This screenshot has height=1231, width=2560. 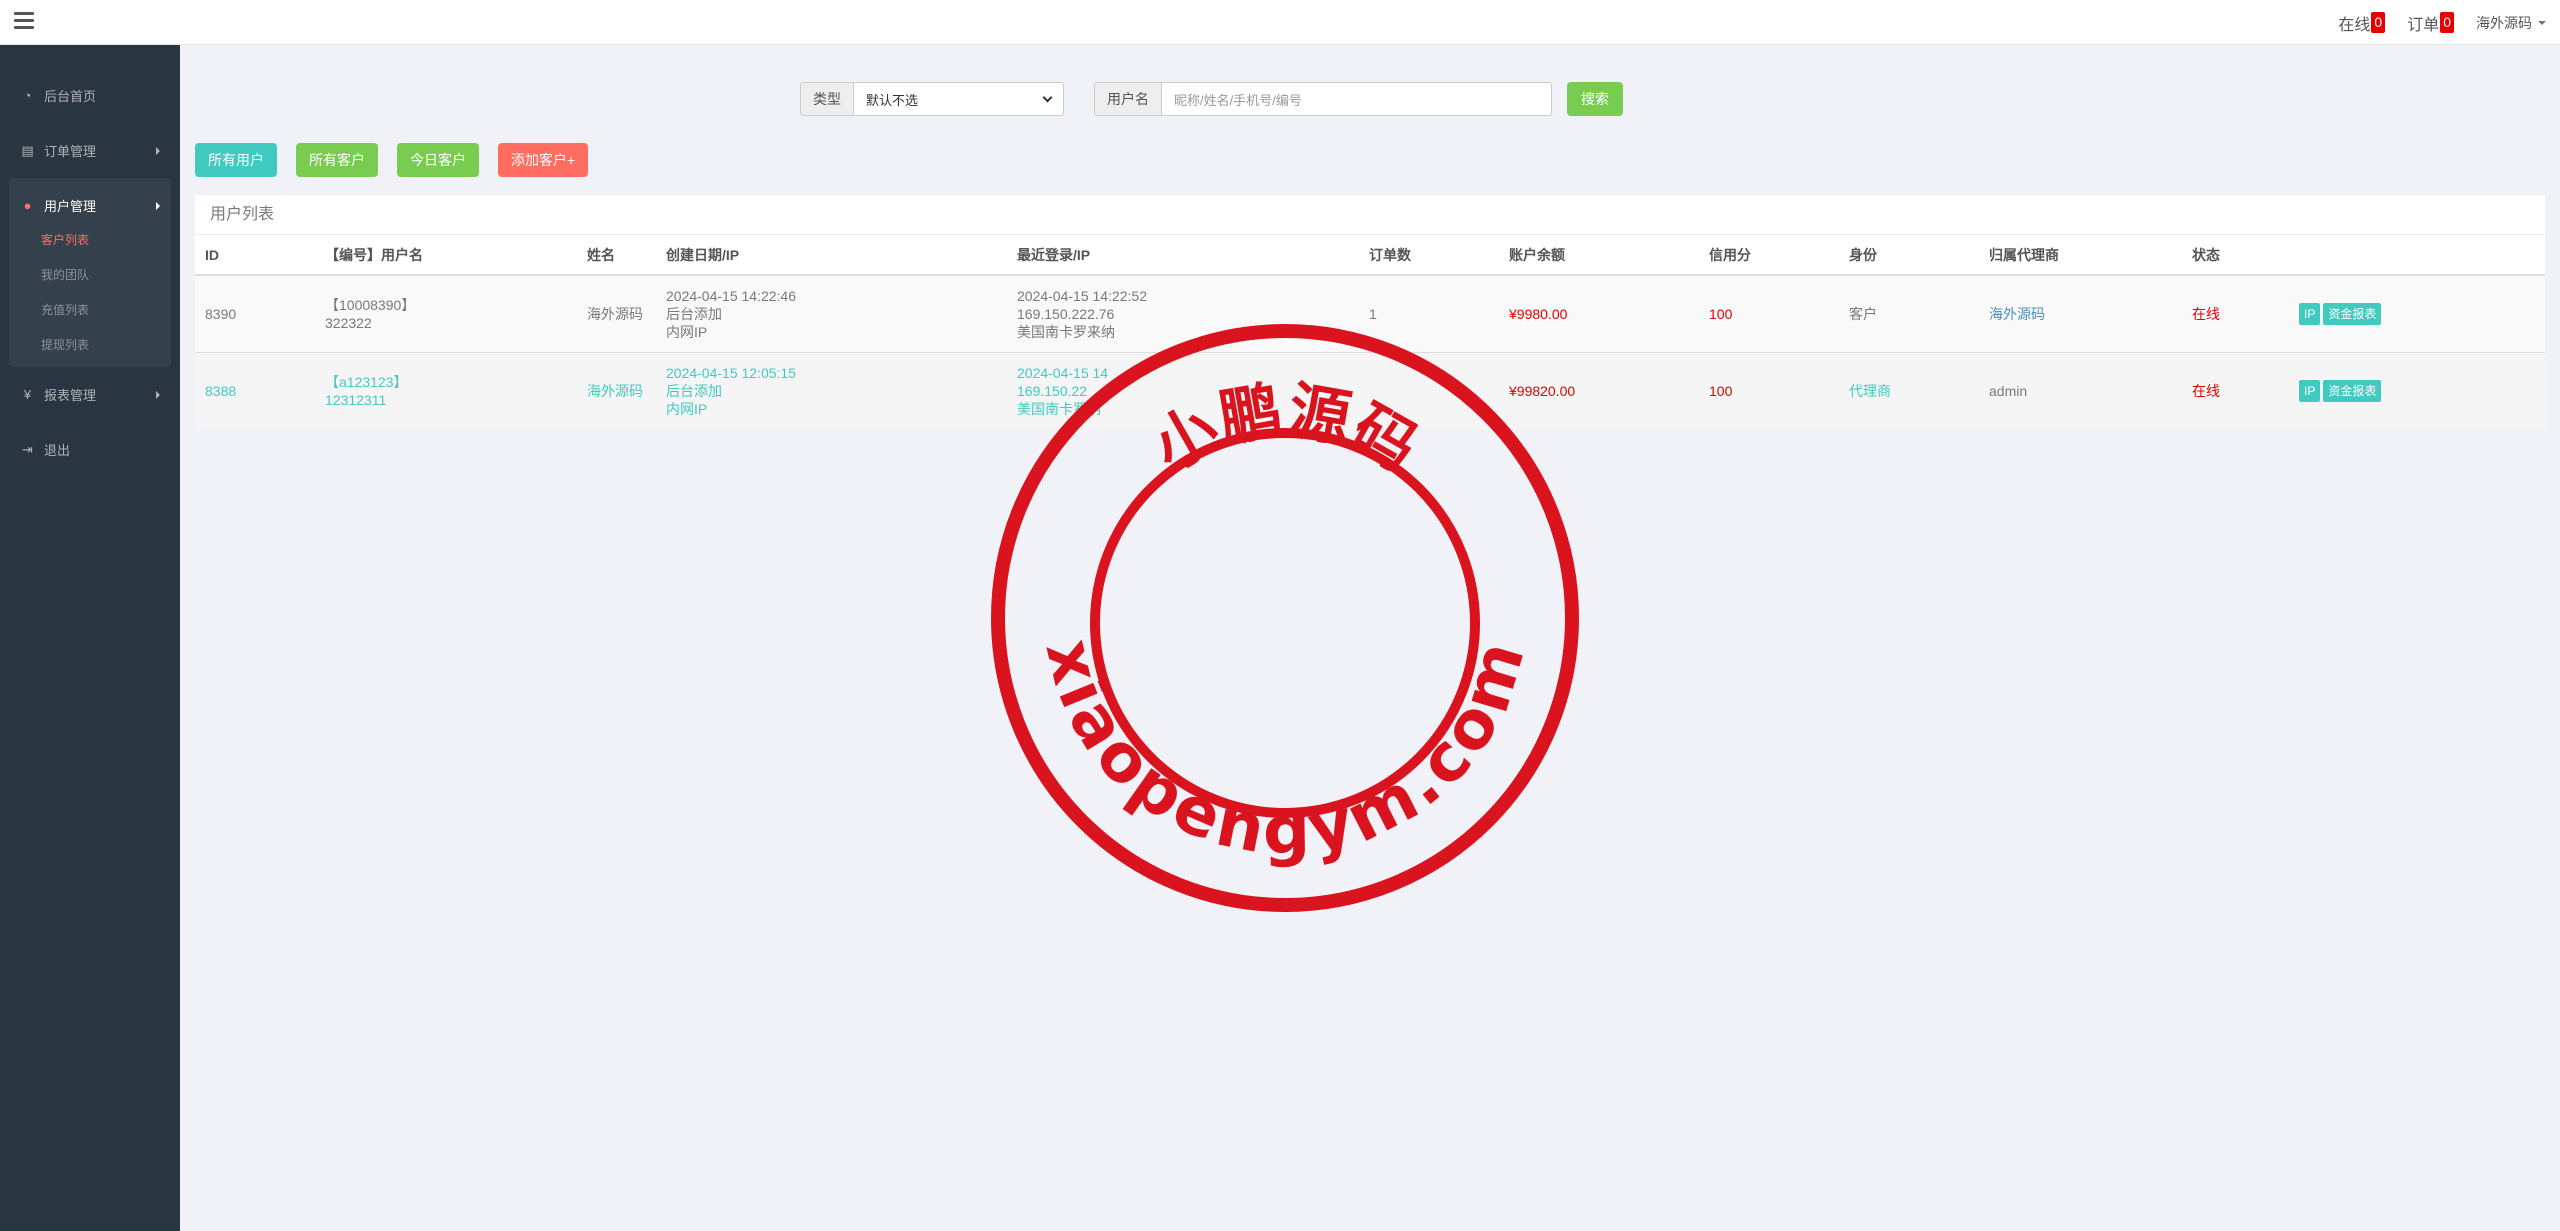 I want to click on online-indicator: 在线 0, so click(x=2362, y=23).